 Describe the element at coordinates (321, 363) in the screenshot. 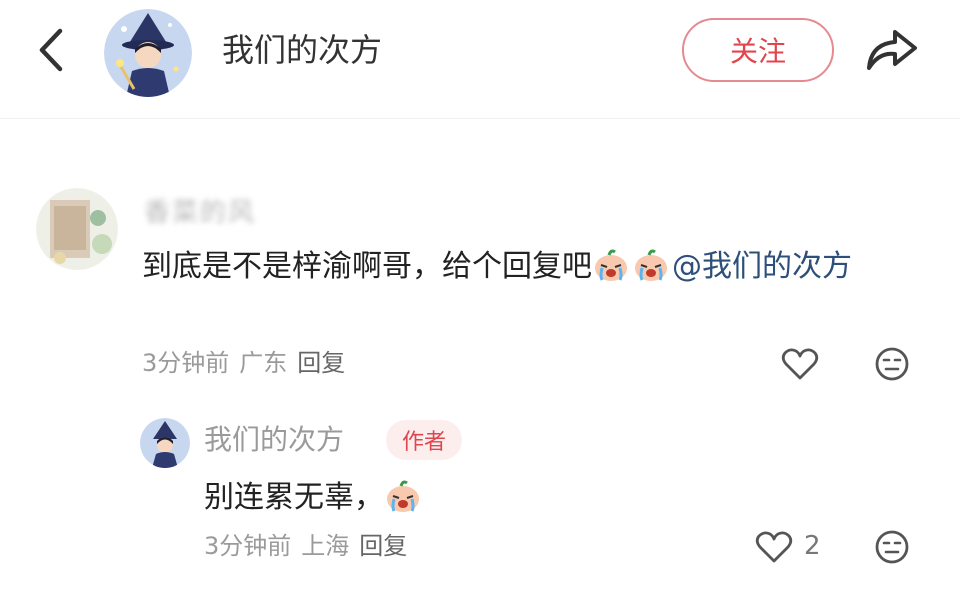

I see `comment-reply-button: 回复` at that location.